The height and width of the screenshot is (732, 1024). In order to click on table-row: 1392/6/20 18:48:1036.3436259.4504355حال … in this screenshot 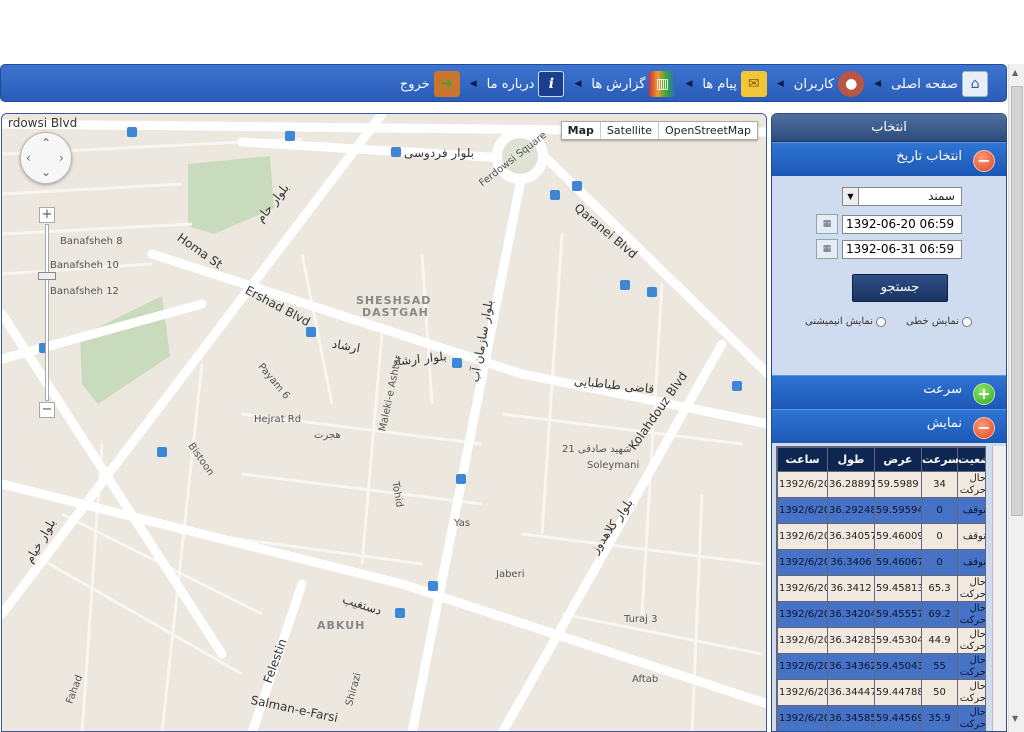, I will do `click(881, 666)`.